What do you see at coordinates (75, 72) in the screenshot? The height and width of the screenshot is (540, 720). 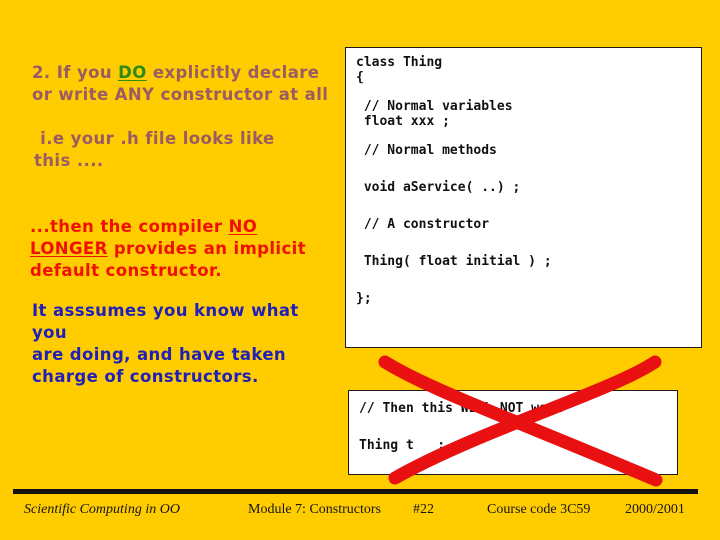 I see `bullet-1-text-a: 2. If you` at bounding box center [75, 72].